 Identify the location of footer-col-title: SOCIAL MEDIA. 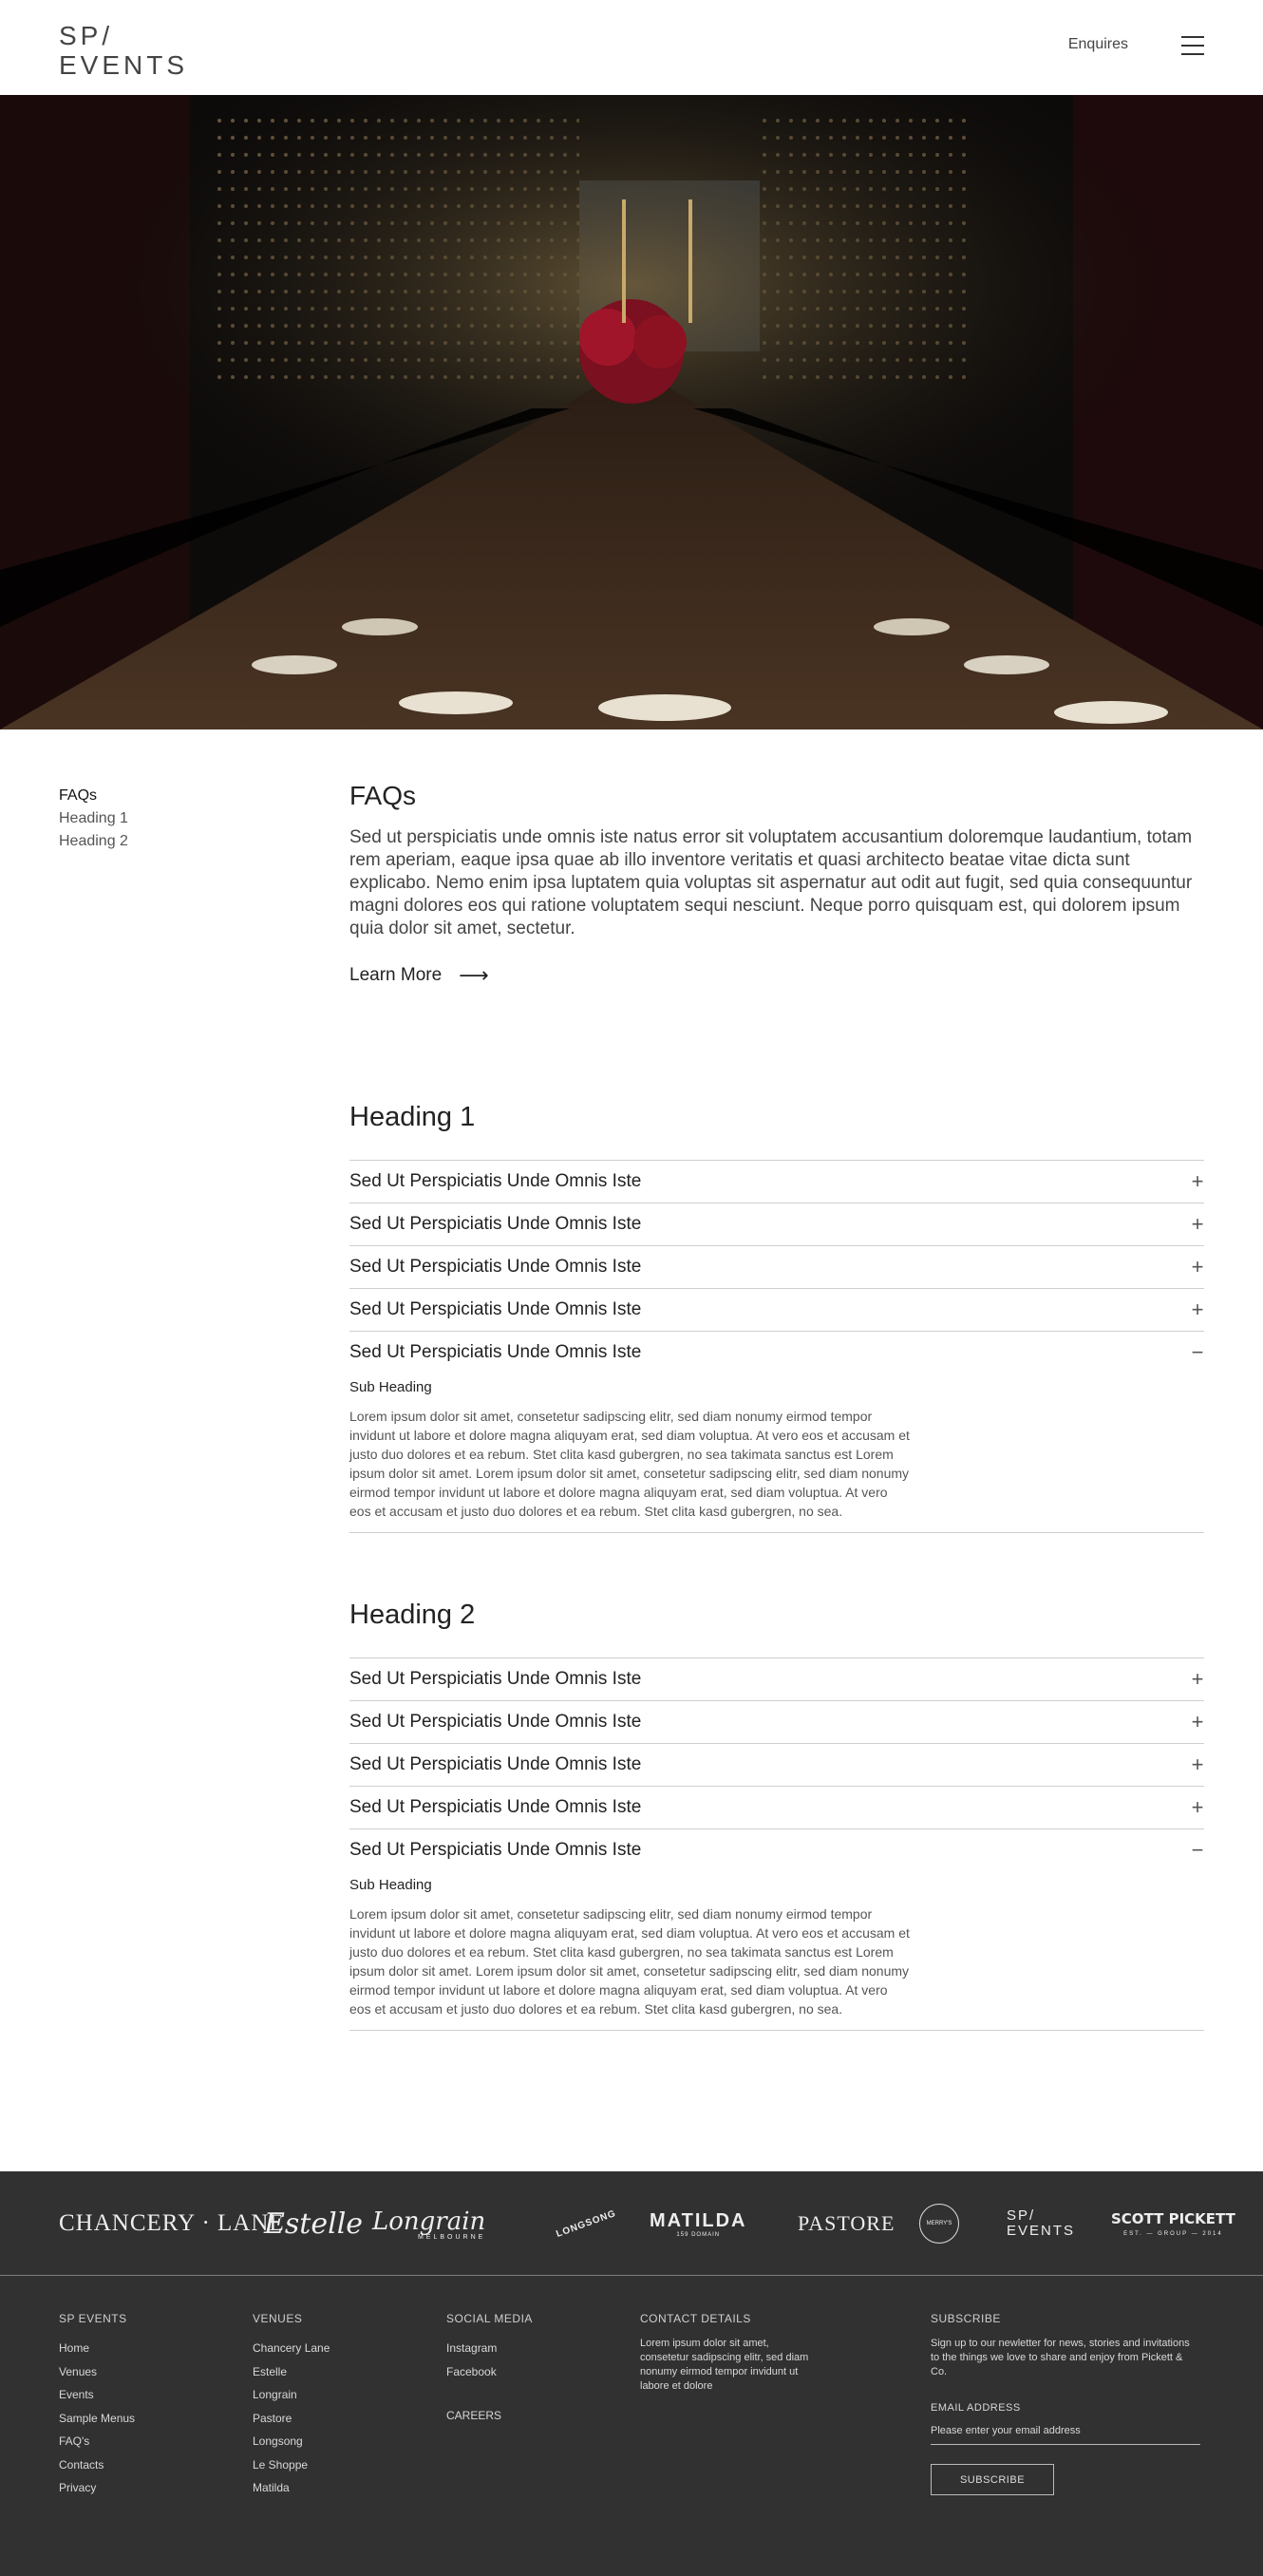
(490, 2318).